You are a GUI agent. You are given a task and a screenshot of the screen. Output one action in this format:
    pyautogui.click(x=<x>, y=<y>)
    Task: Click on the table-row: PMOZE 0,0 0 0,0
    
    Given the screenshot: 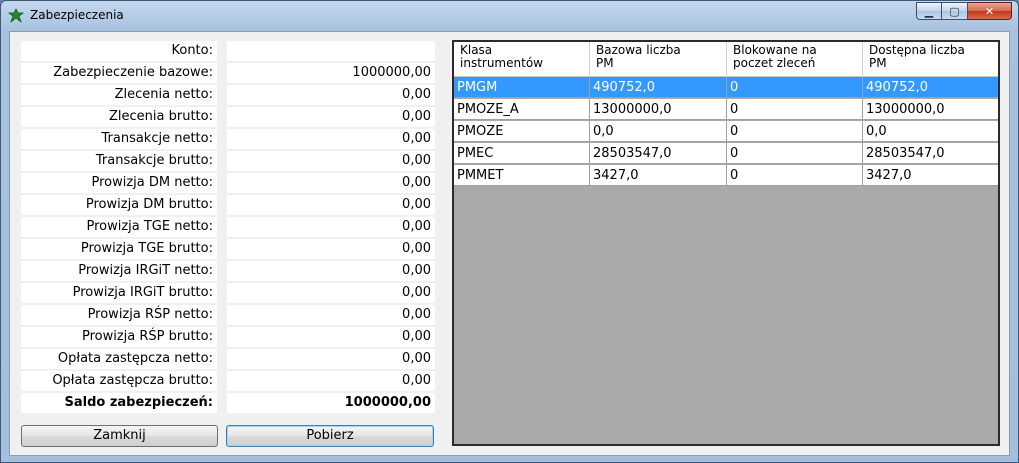 What is the action you would take?
    pyautogui.click(x=726, y=131)
    